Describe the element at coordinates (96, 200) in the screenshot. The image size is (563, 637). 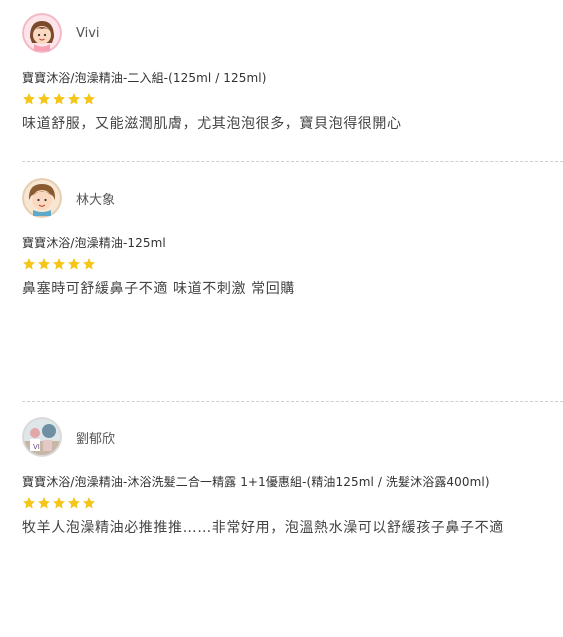
I see `reviewer-name: 林大象` at that location.